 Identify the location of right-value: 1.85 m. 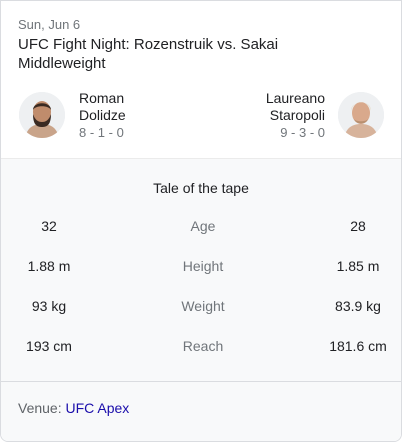
(358, 266).